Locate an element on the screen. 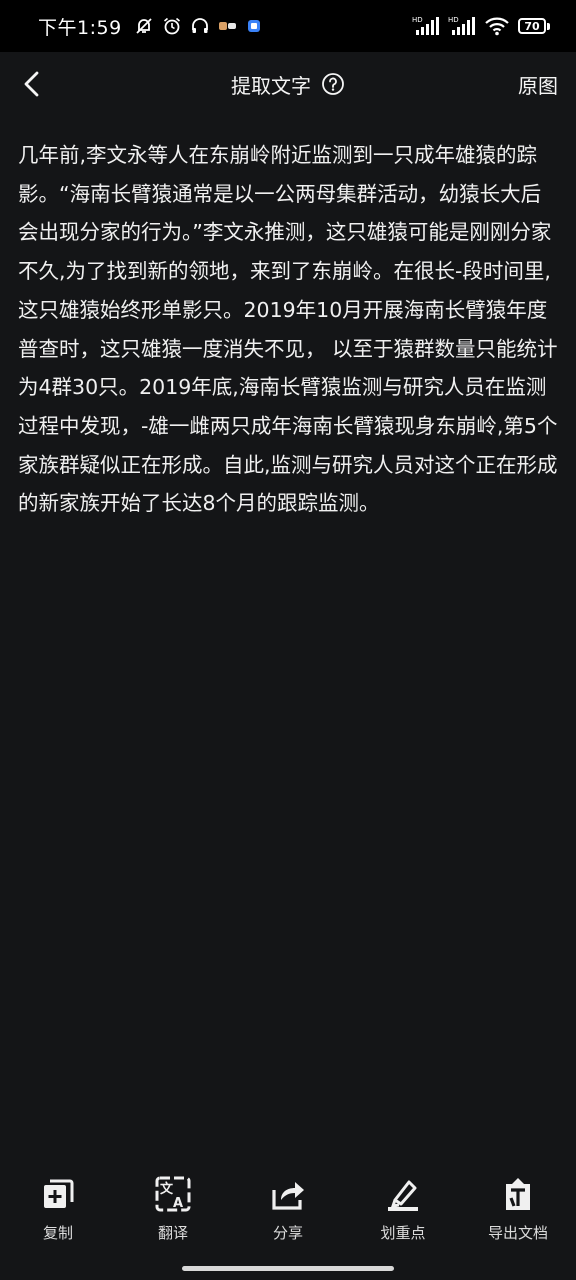  status-left: 下午1:59 is located at coordinates (150, 26).